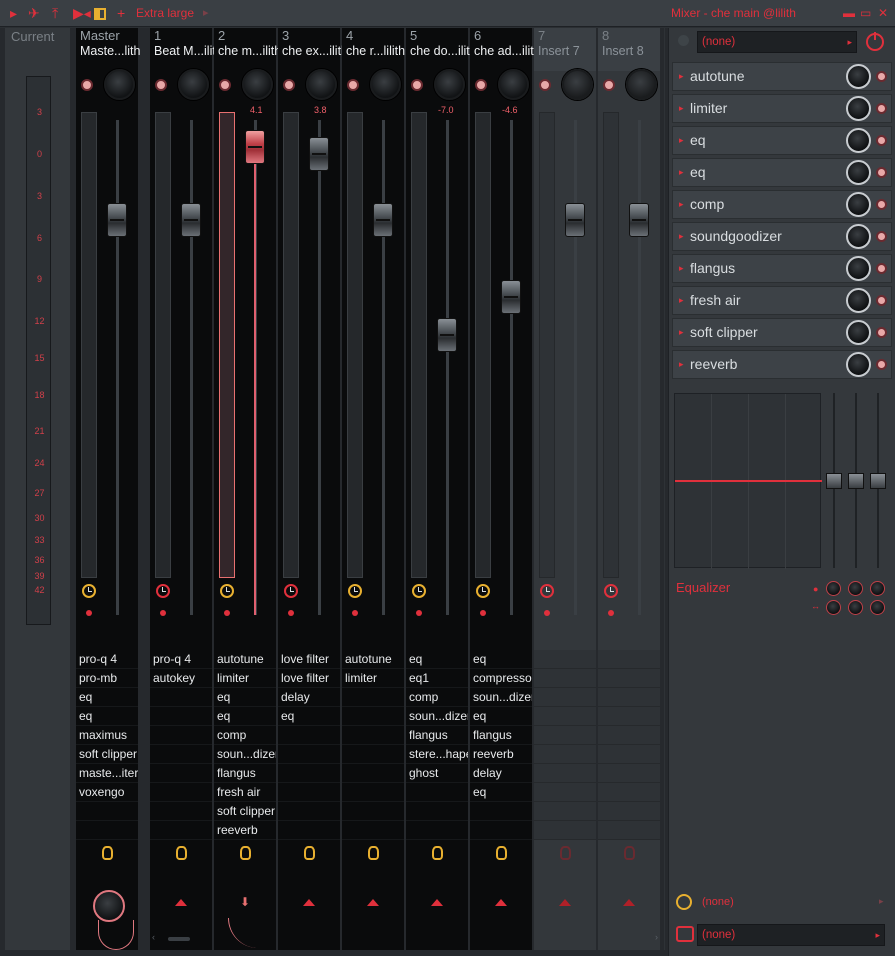 The image size is (895, 956). Describe the element at coordinates (565, 489) in the screenshot. I see `insert-strip: 7 Insert 7` at that location.